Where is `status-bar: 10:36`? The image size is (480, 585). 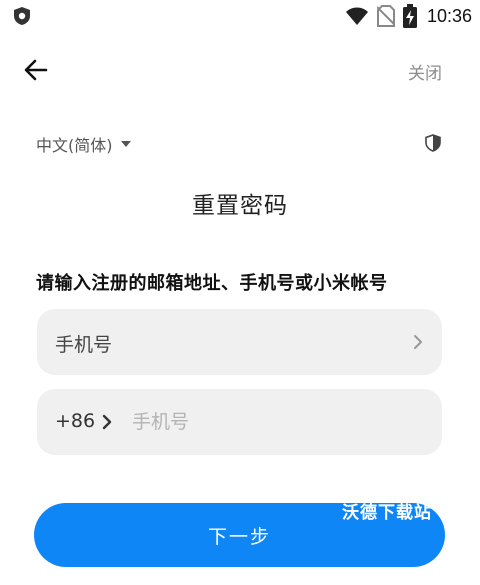
status-bar: 10:36 is located at coordinates (240, 16).